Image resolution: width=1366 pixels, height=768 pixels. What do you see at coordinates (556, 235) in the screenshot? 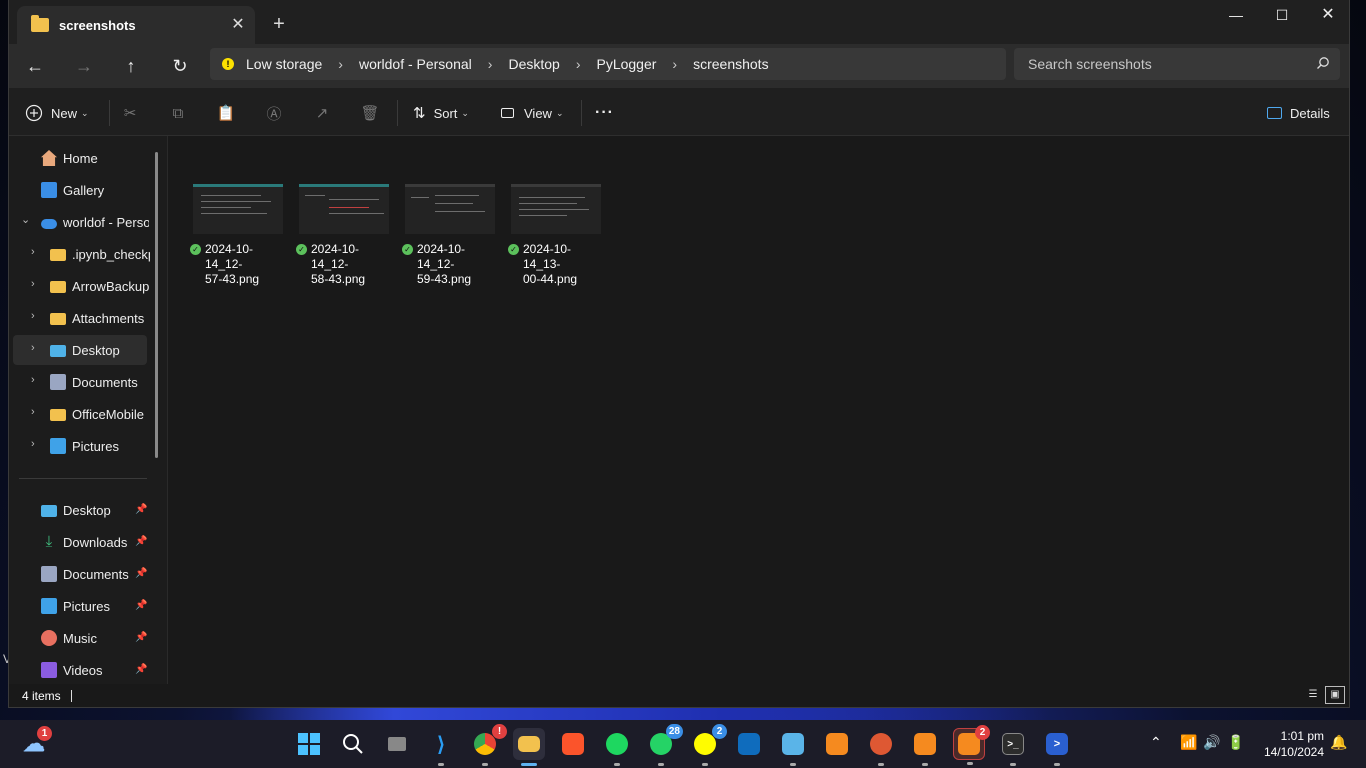
I see `file-item: ✓ 2024-10-14_13- 00-44.png` at bounding box center [556, 235].